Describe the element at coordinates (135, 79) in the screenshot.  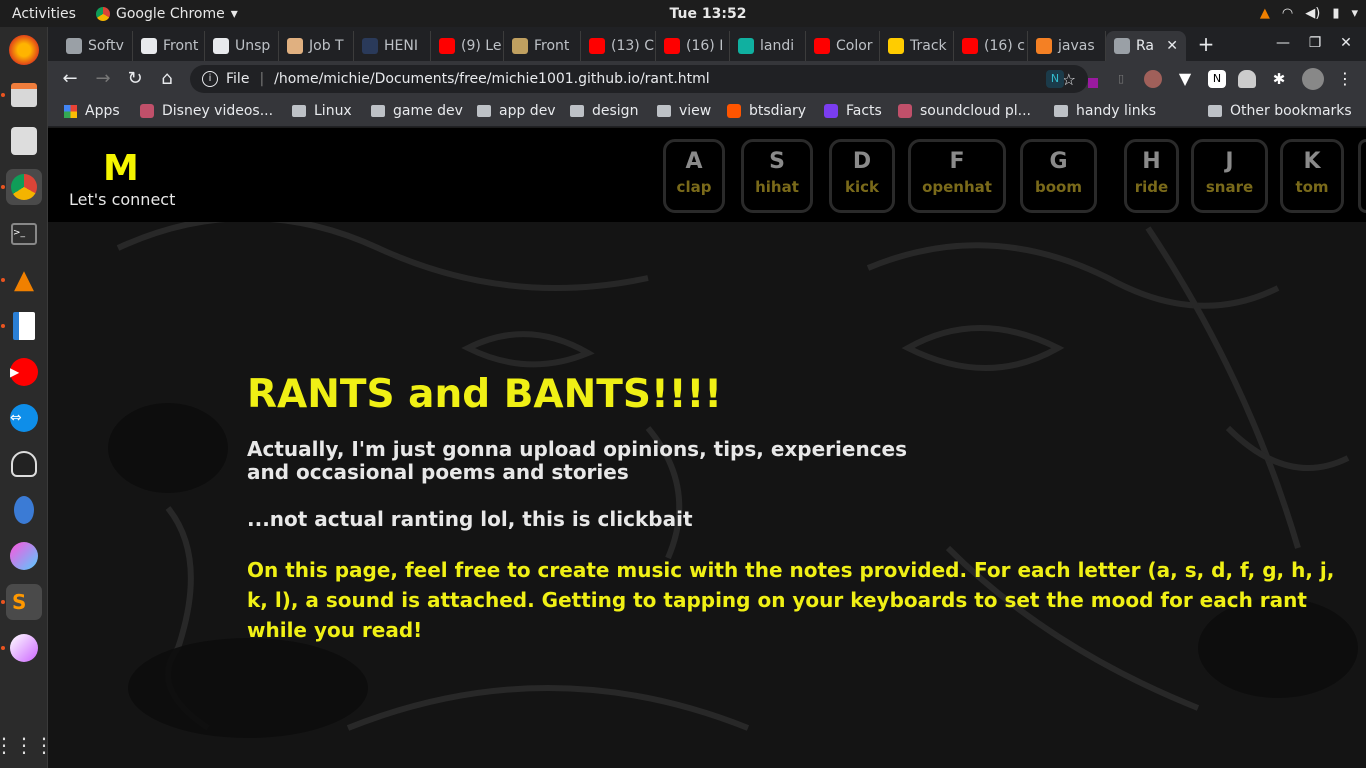
I see `reload-icon: ↻` at that location.